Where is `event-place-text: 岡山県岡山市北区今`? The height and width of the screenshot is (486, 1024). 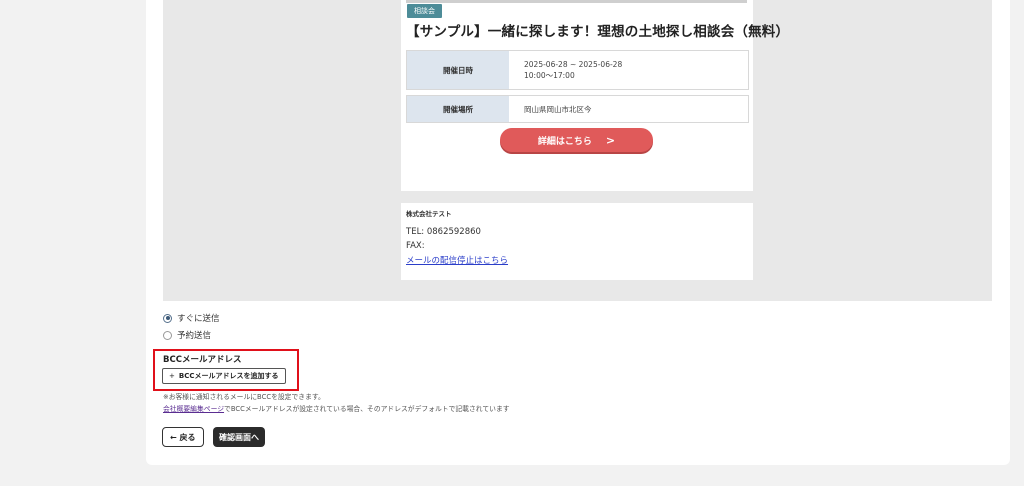
event-place-text: 岡山県岡山市北区今 is located at coordinates (558, 109).